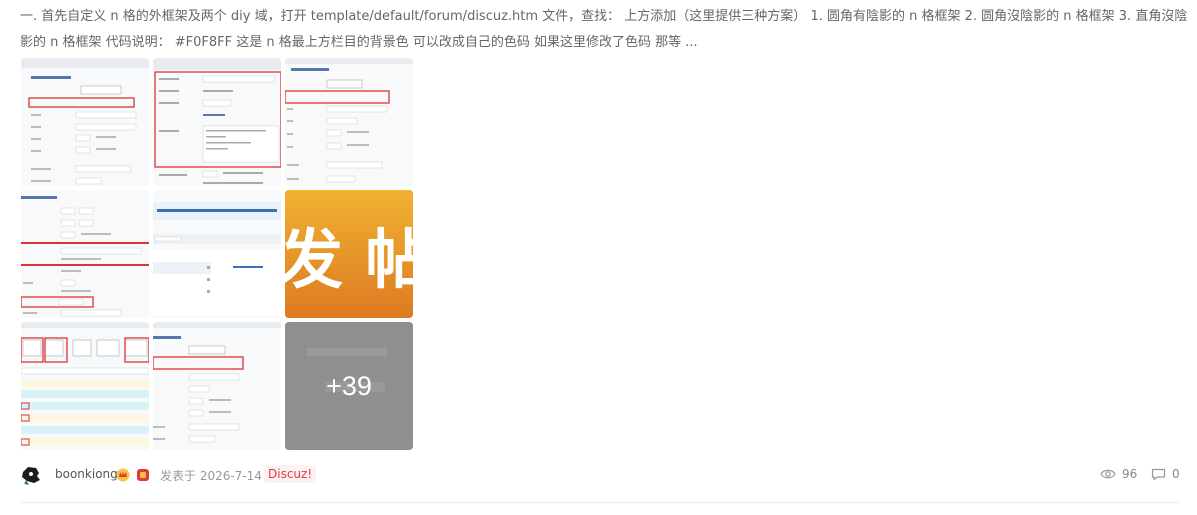  Describe the element at coordinates (1118, 474) in the screenshot. I see `view-count: 96` at that location.